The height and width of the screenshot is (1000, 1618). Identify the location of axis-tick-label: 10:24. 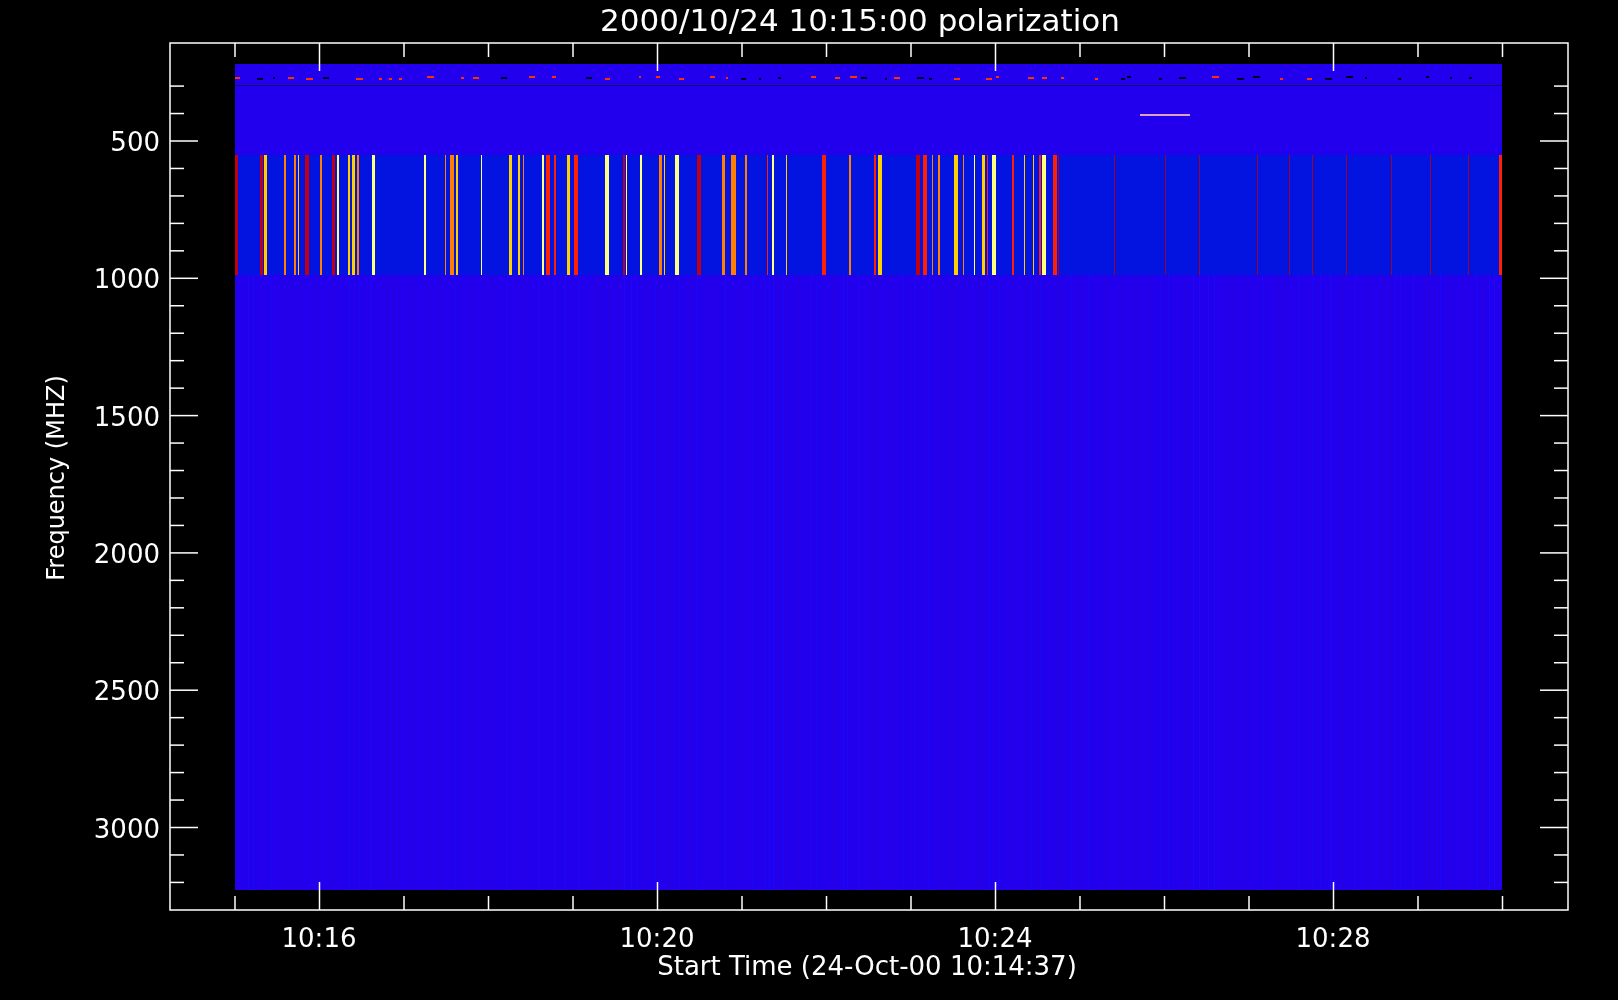
(995, 938).